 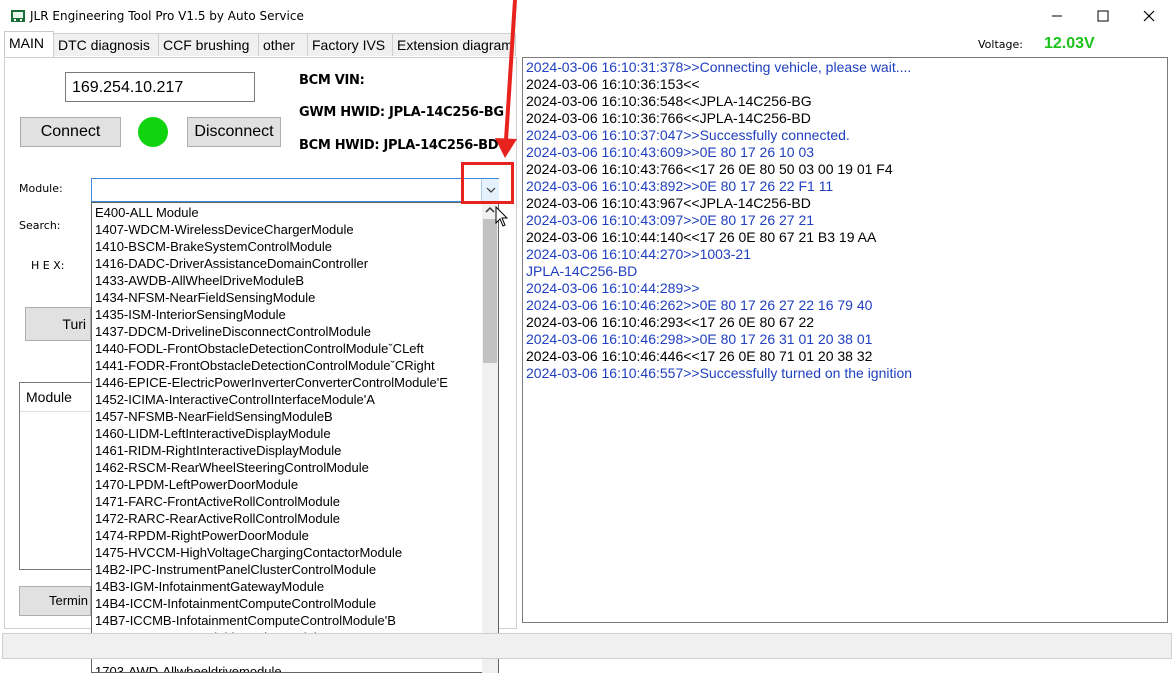 What do you see at coordinates (58, 324) in the screenshot?
I see `turn-button: Turi` at bounding box center [58, 324].